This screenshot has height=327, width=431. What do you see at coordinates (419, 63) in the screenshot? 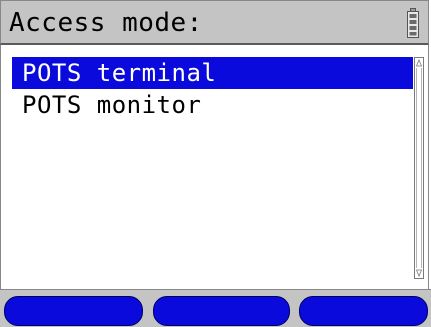
I see `scroll-up-icon` at bounding box center [419, 63].